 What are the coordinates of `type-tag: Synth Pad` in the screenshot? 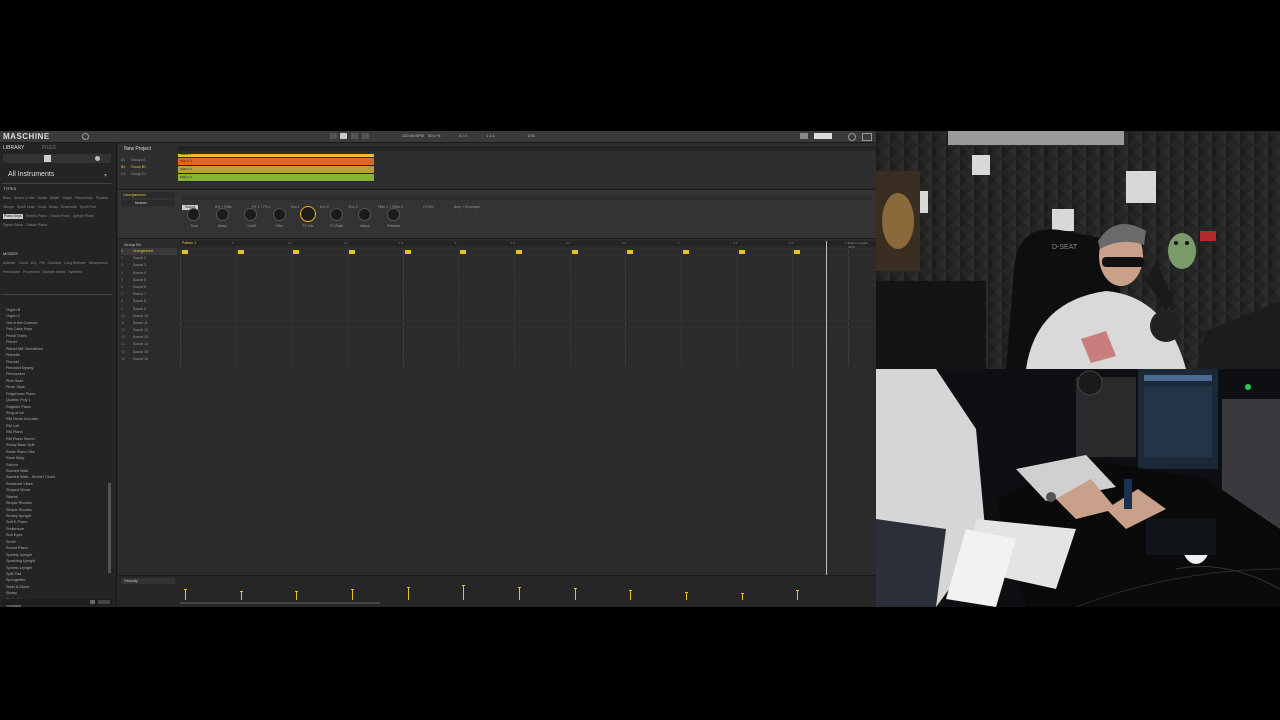 It's located at (88, 207).